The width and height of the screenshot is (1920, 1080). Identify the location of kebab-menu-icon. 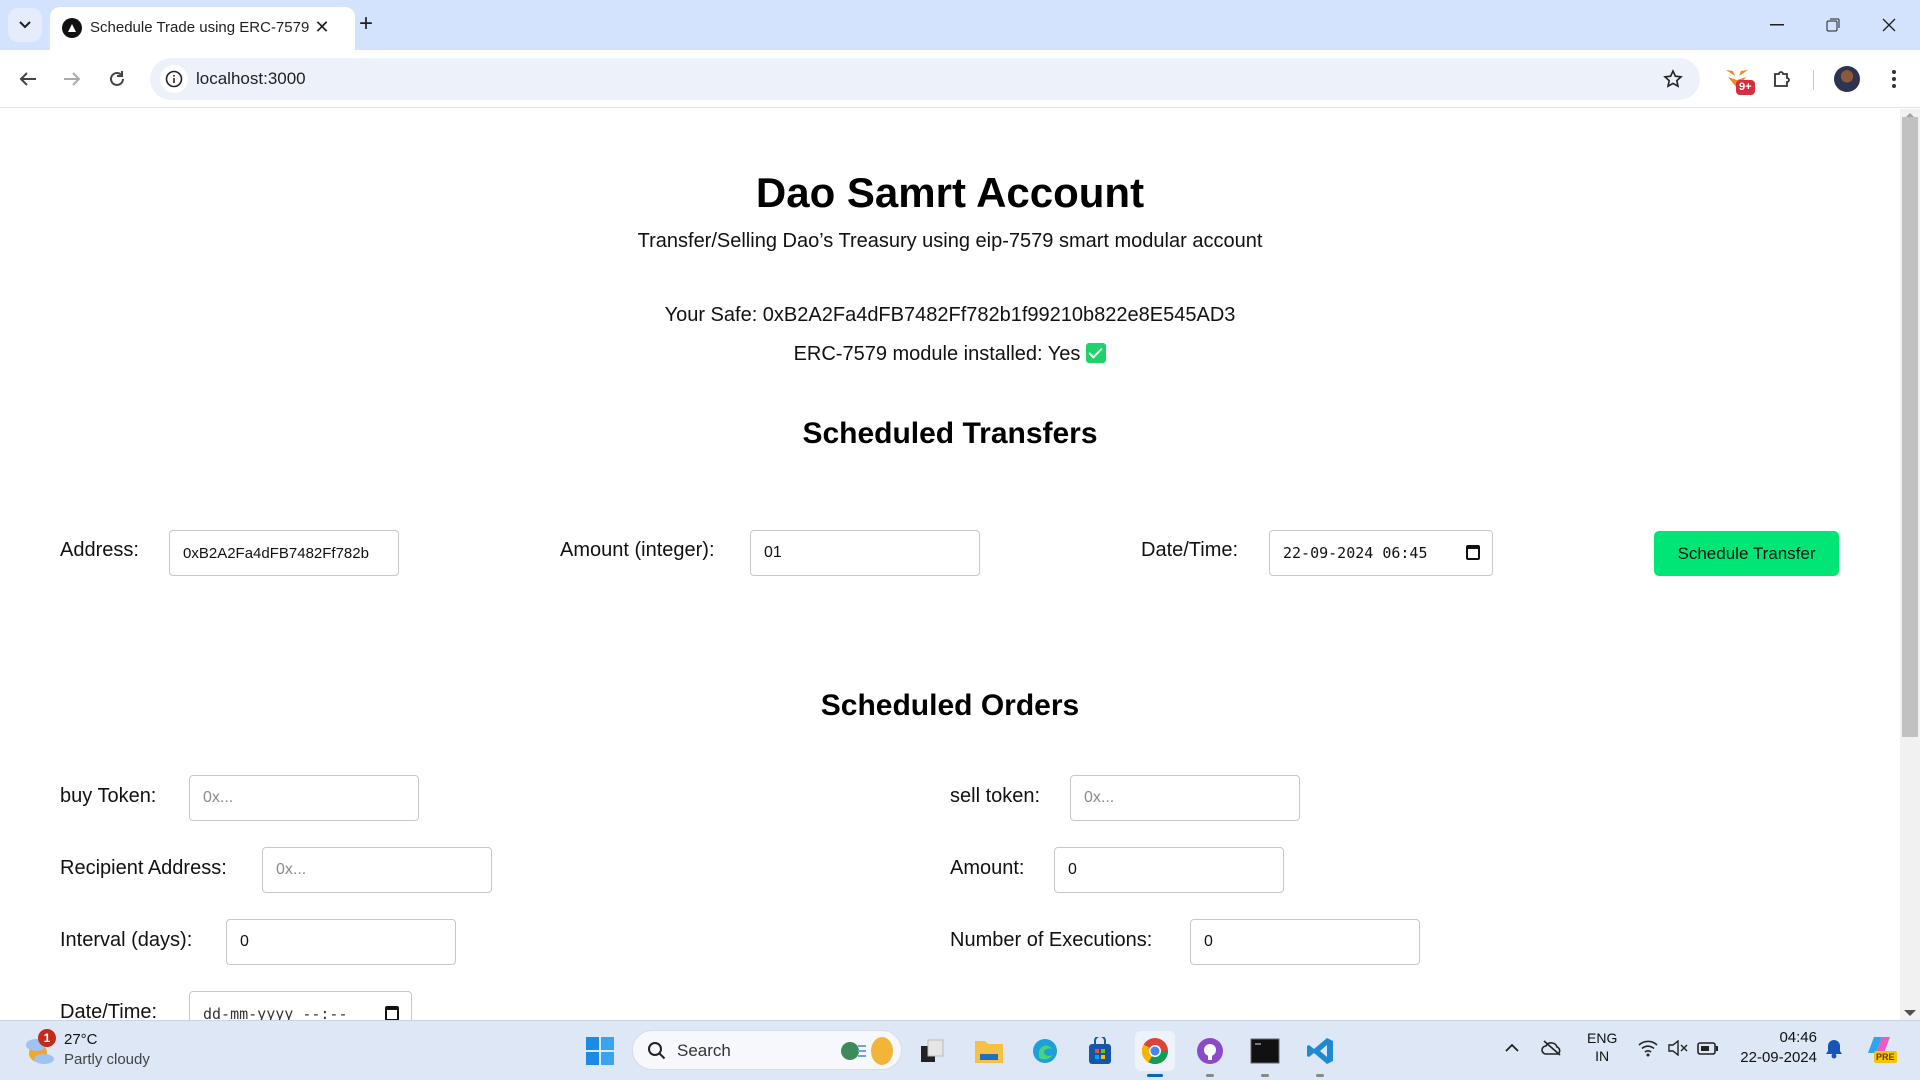
(1894, 79).